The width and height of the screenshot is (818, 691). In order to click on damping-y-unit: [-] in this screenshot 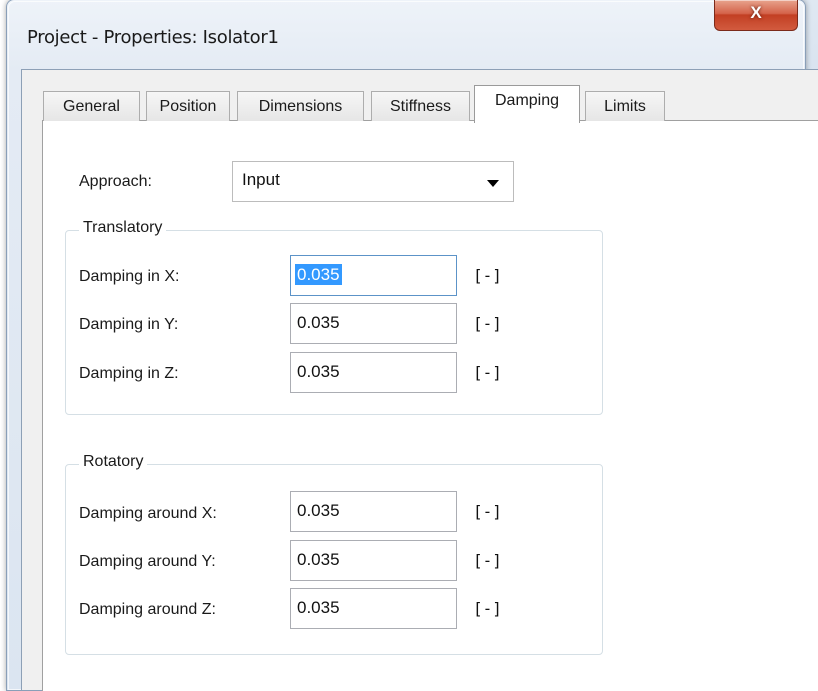, I will do `click(487, 323)`.